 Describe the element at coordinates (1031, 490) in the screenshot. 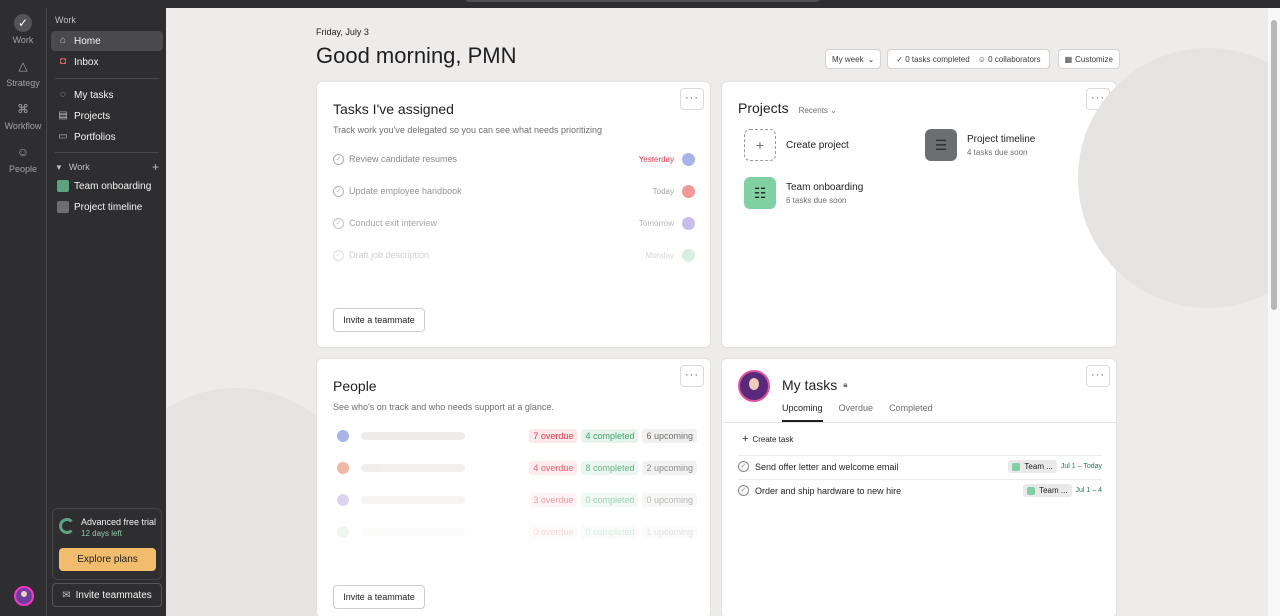

I see `project-color-swatch` at that location.